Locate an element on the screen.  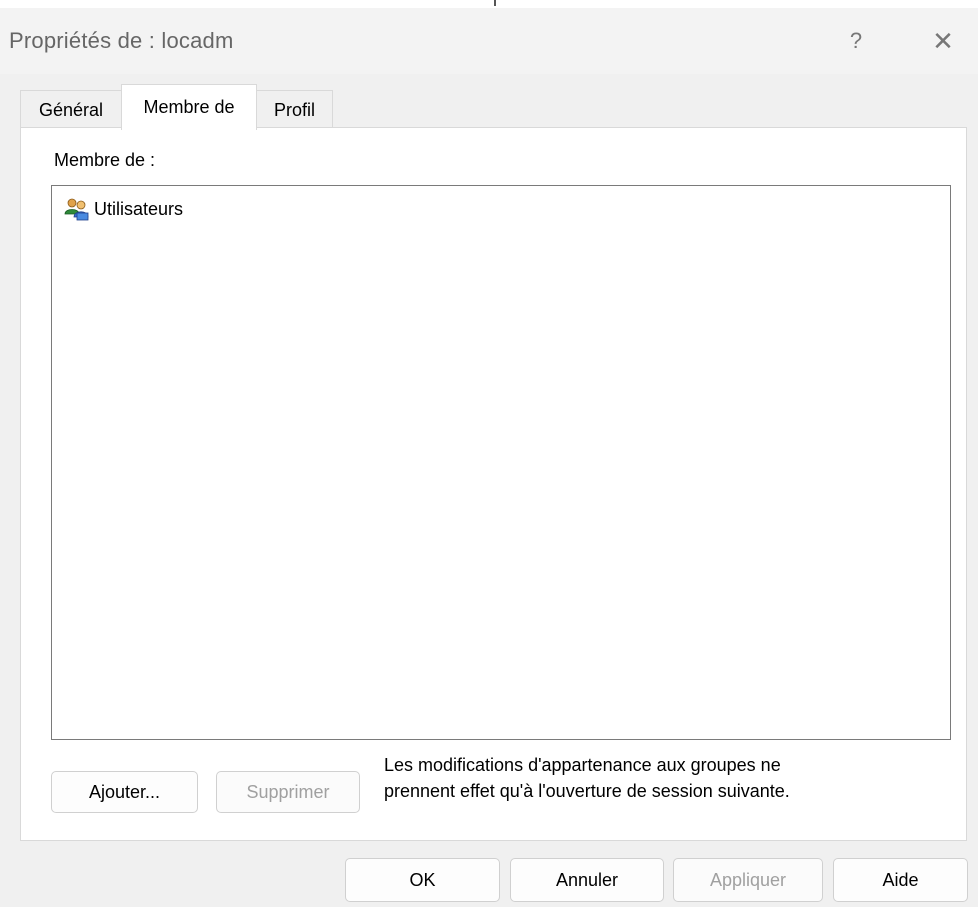
tab-profil: Profil is located at coordinates (294, 109).